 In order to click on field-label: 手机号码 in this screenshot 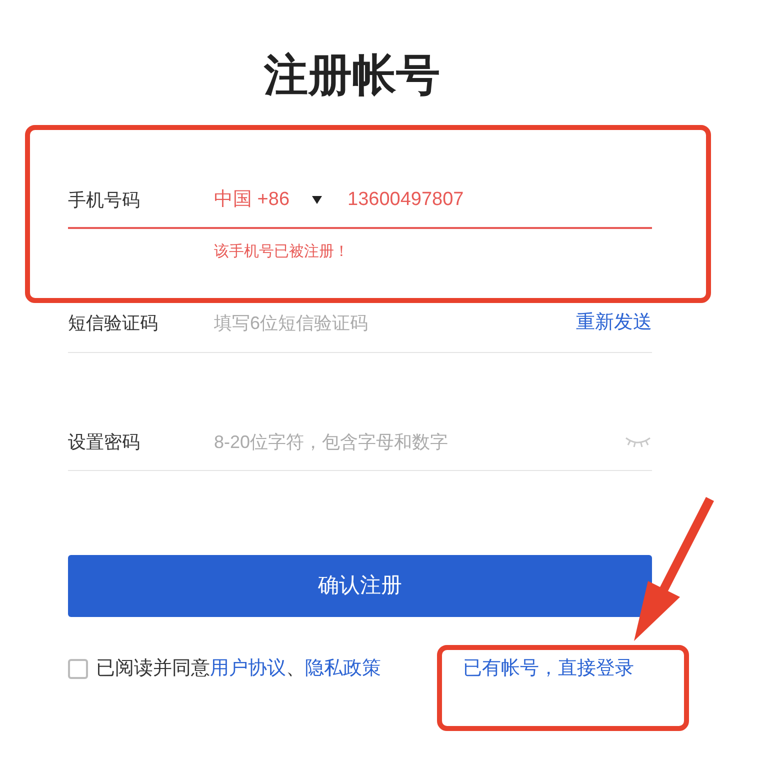, I will do `click(104, 200)`.